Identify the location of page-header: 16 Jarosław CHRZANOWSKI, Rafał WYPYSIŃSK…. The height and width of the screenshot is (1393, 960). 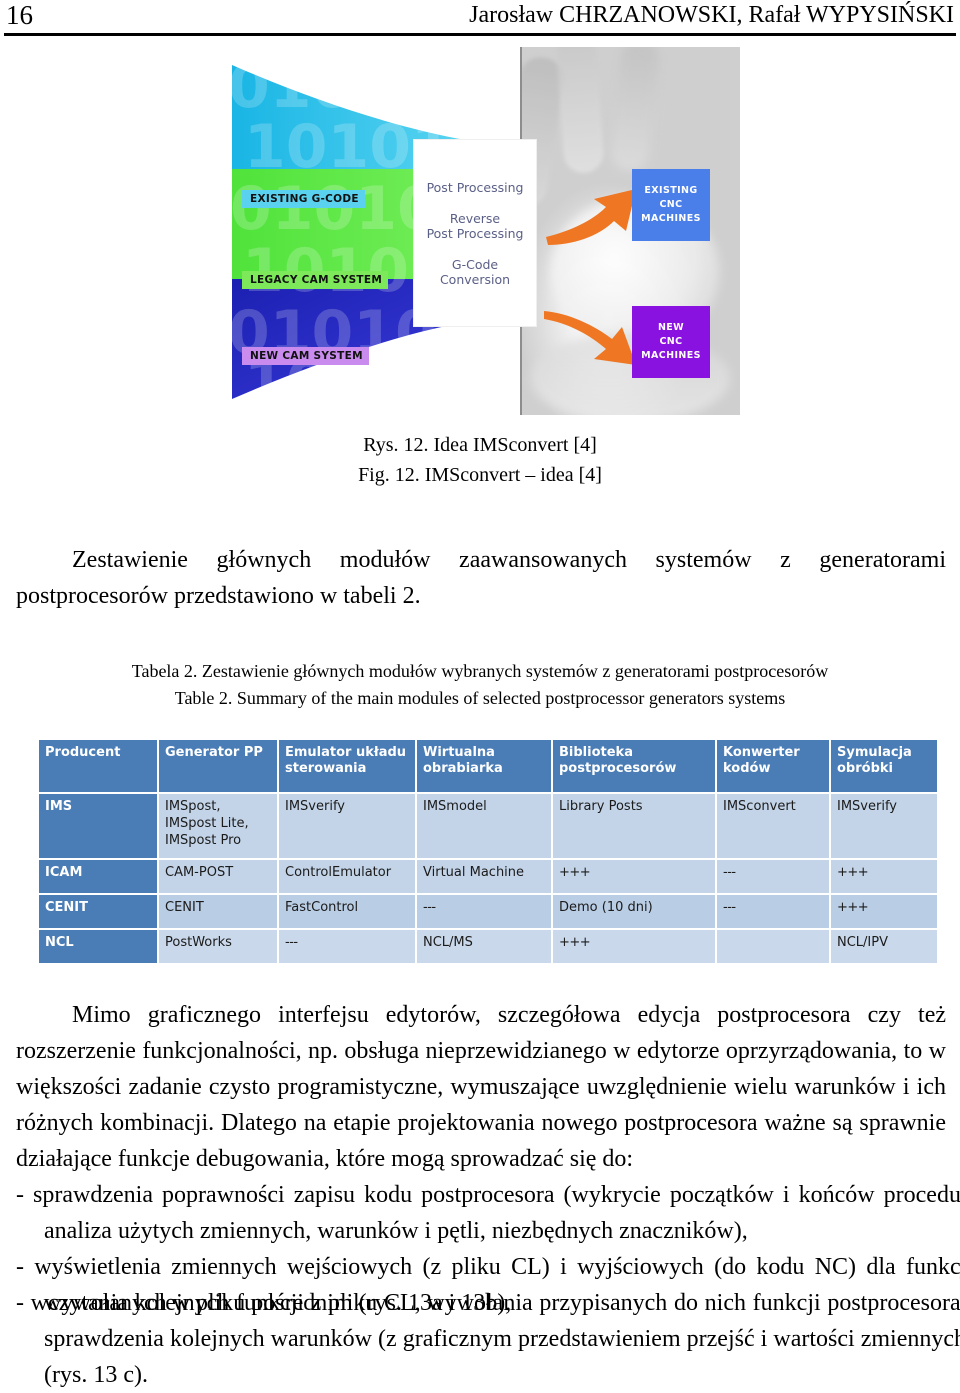
(480, 17).